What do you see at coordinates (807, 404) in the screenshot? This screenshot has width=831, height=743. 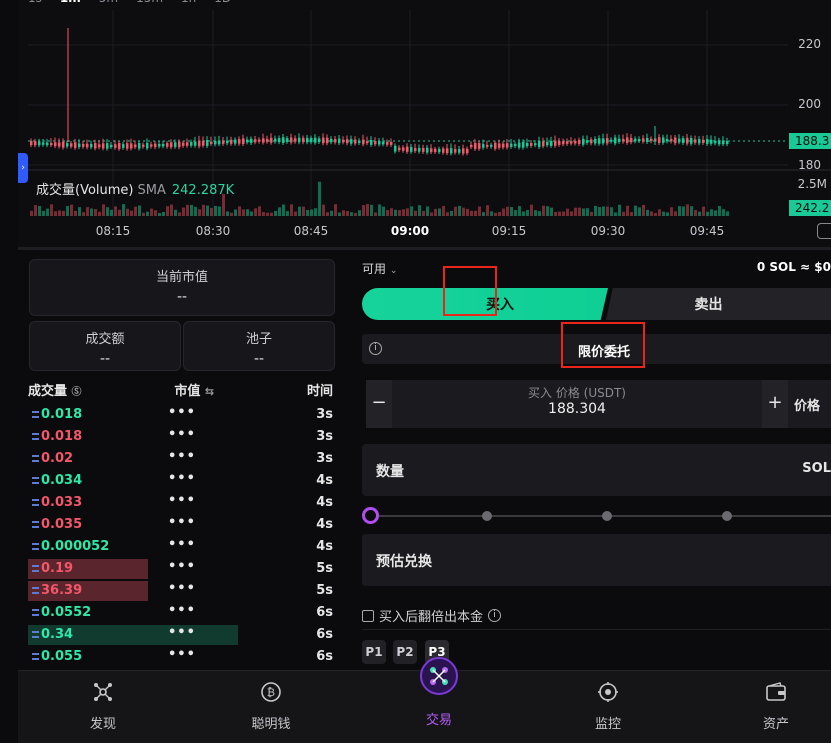 I see `price-mode-label: 价格` at bounding box center [807, 404].